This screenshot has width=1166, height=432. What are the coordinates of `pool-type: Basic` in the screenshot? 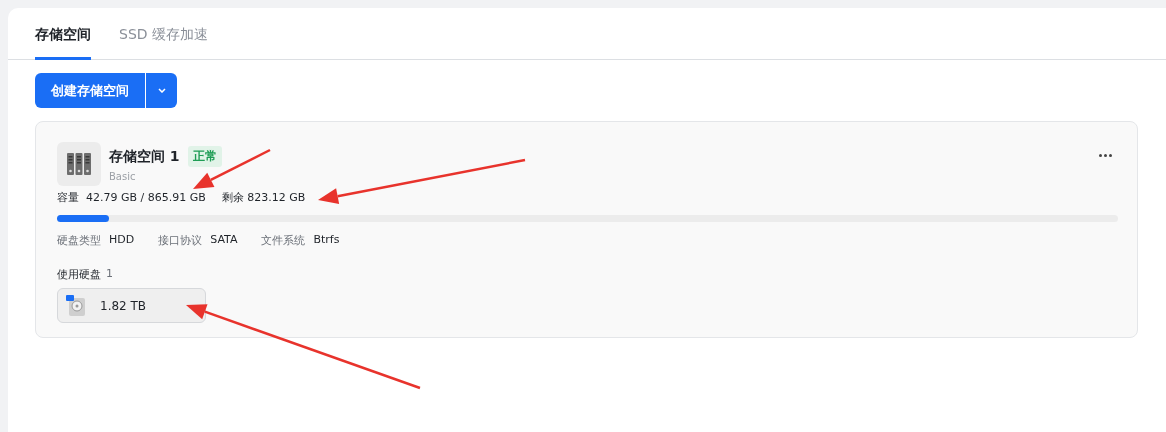 It's located at (123, 176).